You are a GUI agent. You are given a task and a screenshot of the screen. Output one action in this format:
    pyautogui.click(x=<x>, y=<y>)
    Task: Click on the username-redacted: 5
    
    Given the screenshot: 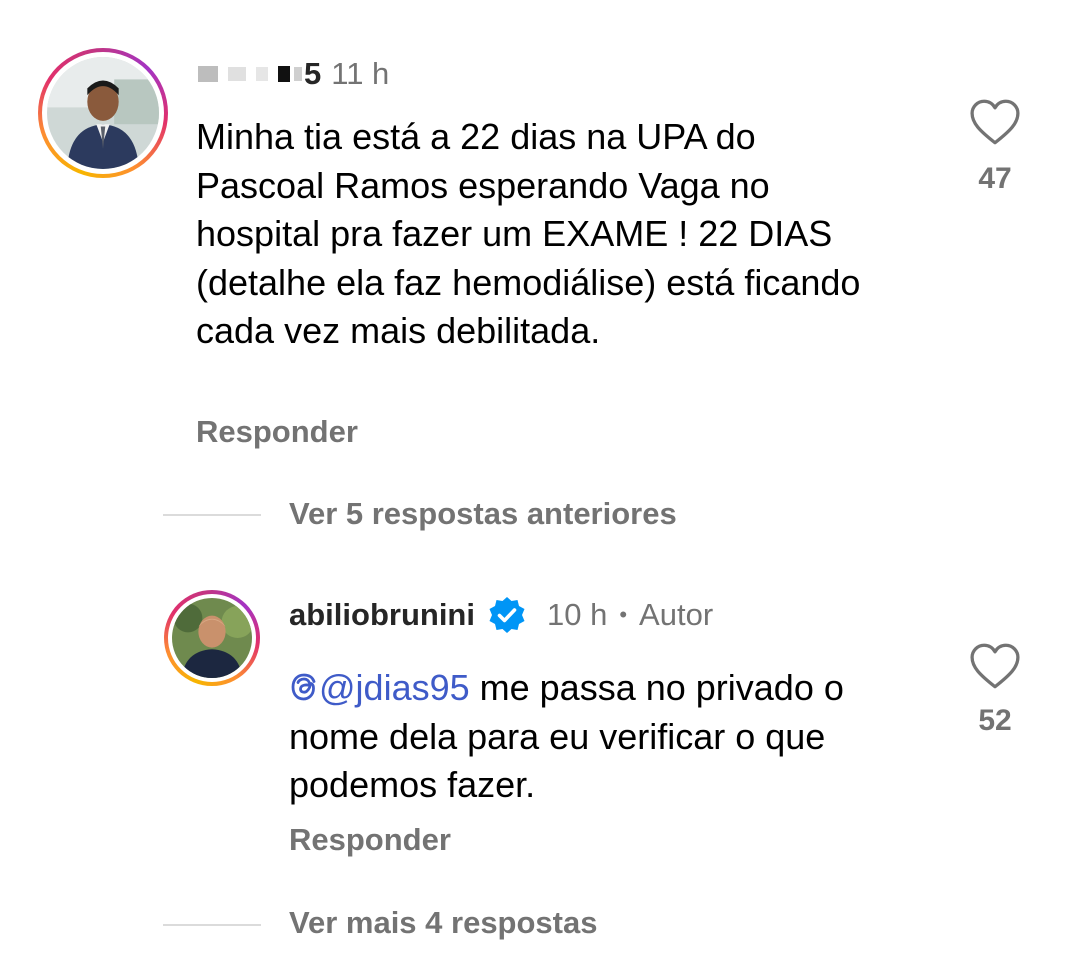 What is the action you would take?
    pyautogui.click(x=259, y=74)
    